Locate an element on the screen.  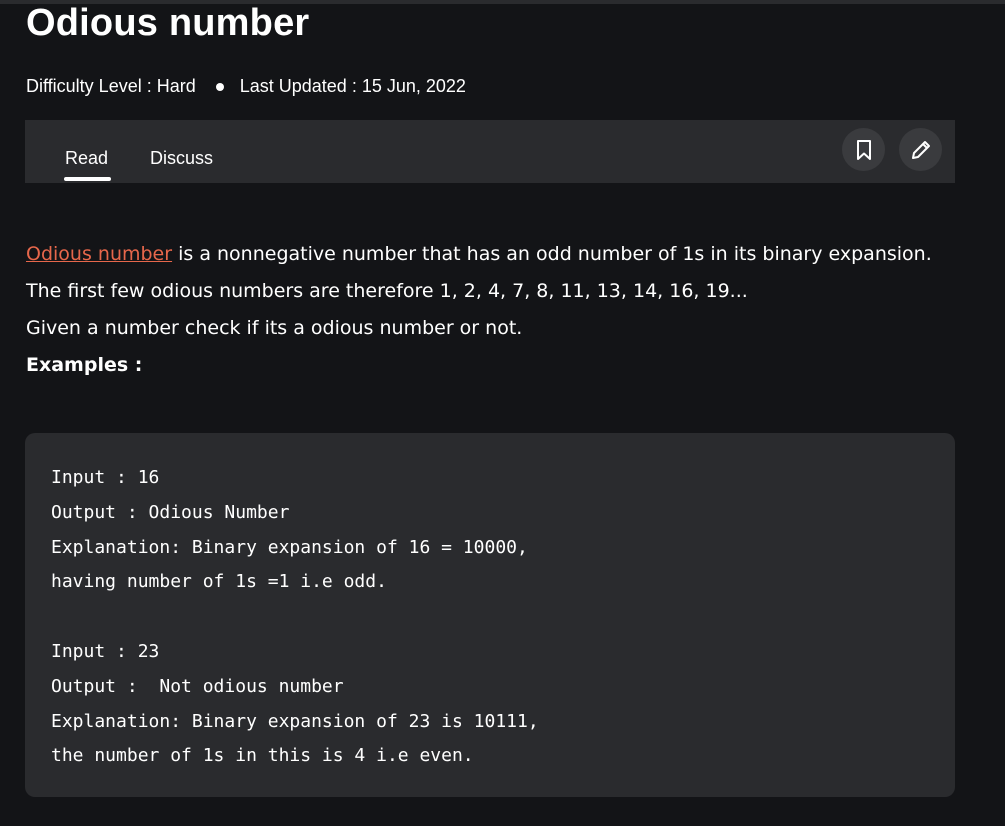
bookmark-icon is located at coordinates (863, 149).